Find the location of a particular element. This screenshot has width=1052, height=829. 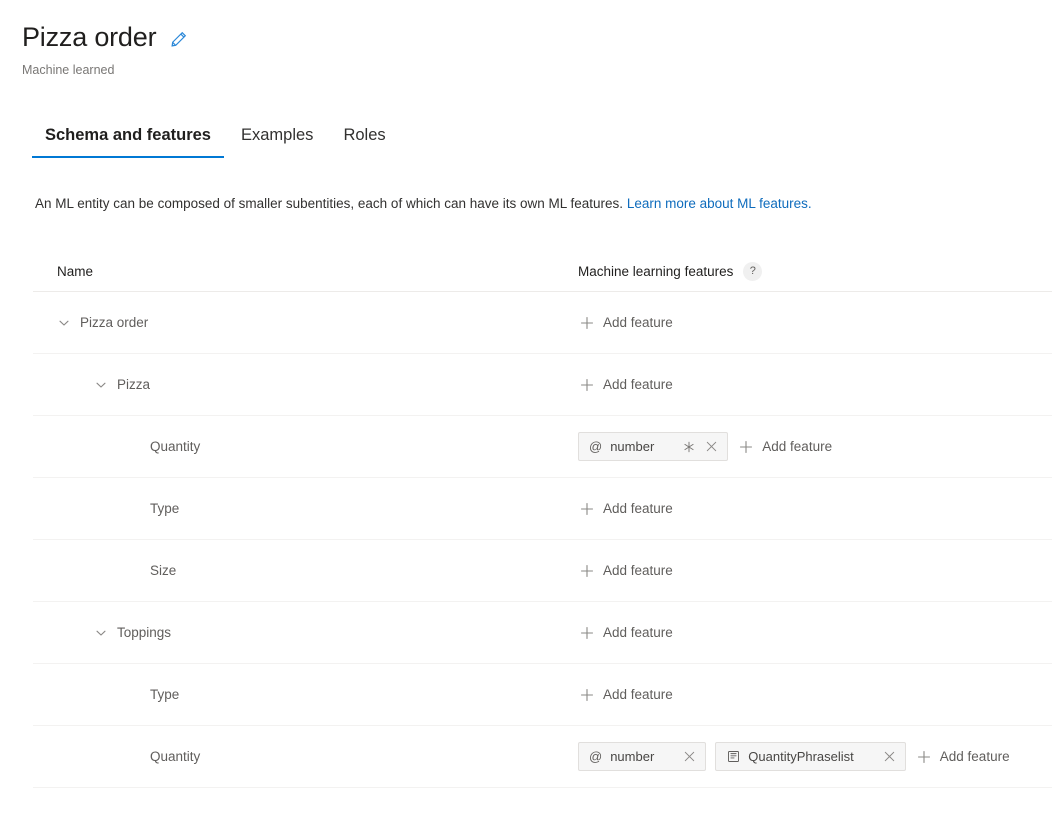

feature-chip: QuantityPhraselist is located at coordinates (810, 756).